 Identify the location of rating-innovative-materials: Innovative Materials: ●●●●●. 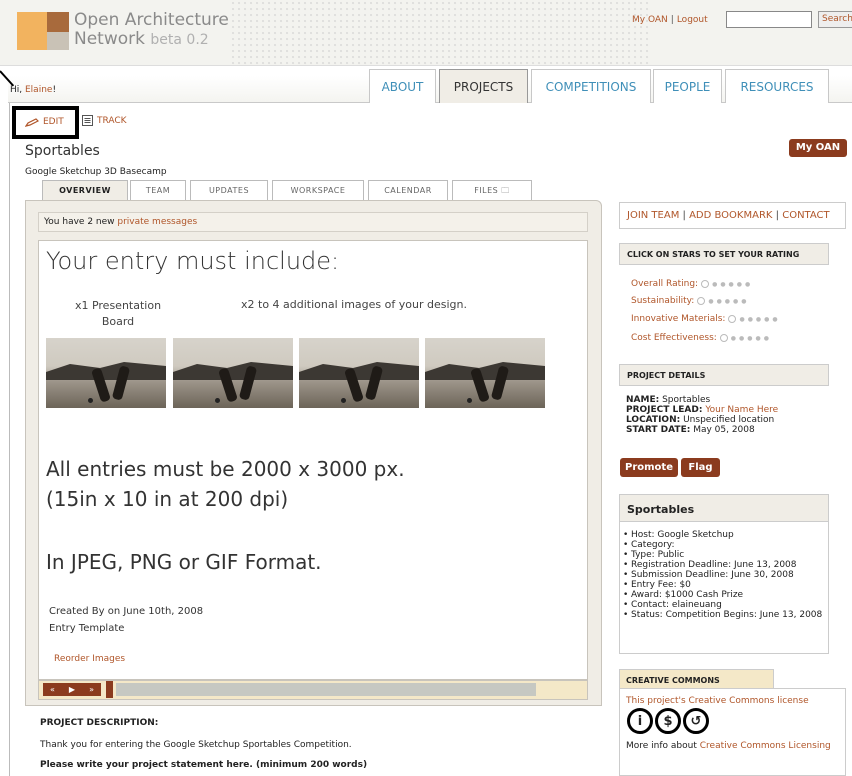
(706, 319).